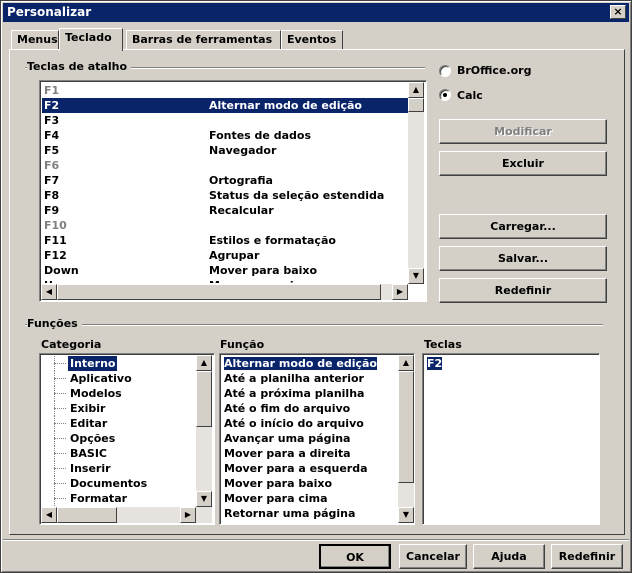  What do you see at coordinates (297, 195) in the screenshot?
I see `shortcut-function: Status da seleção estendida` at bounding box center [297, 195].